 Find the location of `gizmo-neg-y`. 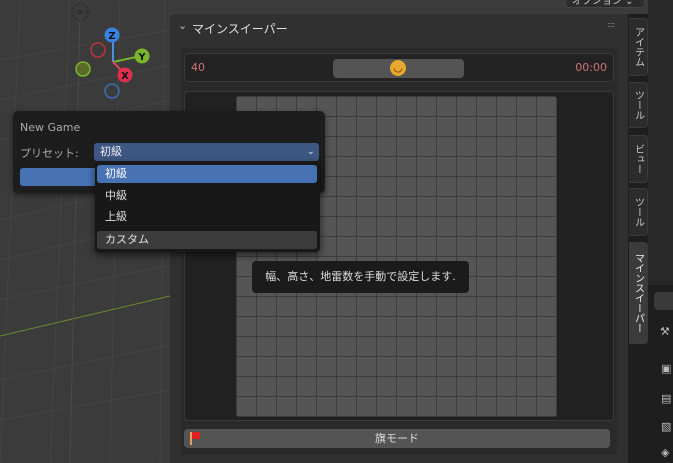

gizmo-neg-y is located at coordinates (83, 69).